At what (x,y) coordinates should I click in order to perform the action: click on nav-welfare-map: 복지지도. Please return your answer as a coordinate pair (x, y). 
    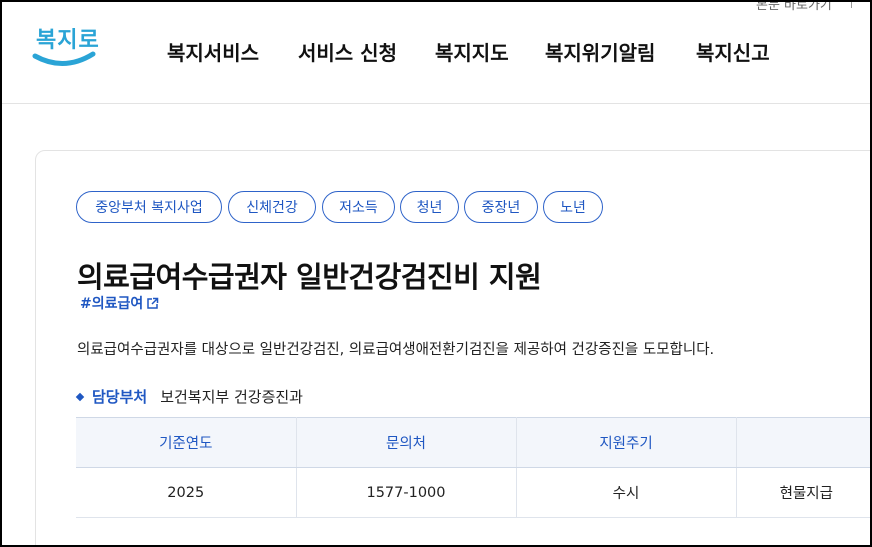
    Looking at the image, I should click on (472, 51).